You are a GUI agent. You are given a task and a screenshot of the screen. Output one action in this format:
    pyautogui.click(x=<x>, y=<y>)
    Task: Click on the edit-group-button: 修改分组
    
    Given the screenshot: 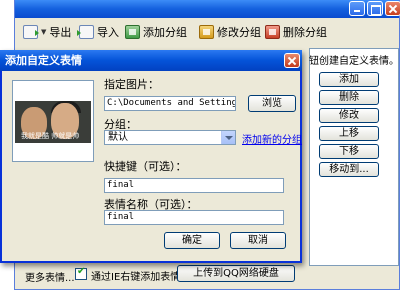 What is the action you would take?
    pyautogui.click(x=230, y=32)
    